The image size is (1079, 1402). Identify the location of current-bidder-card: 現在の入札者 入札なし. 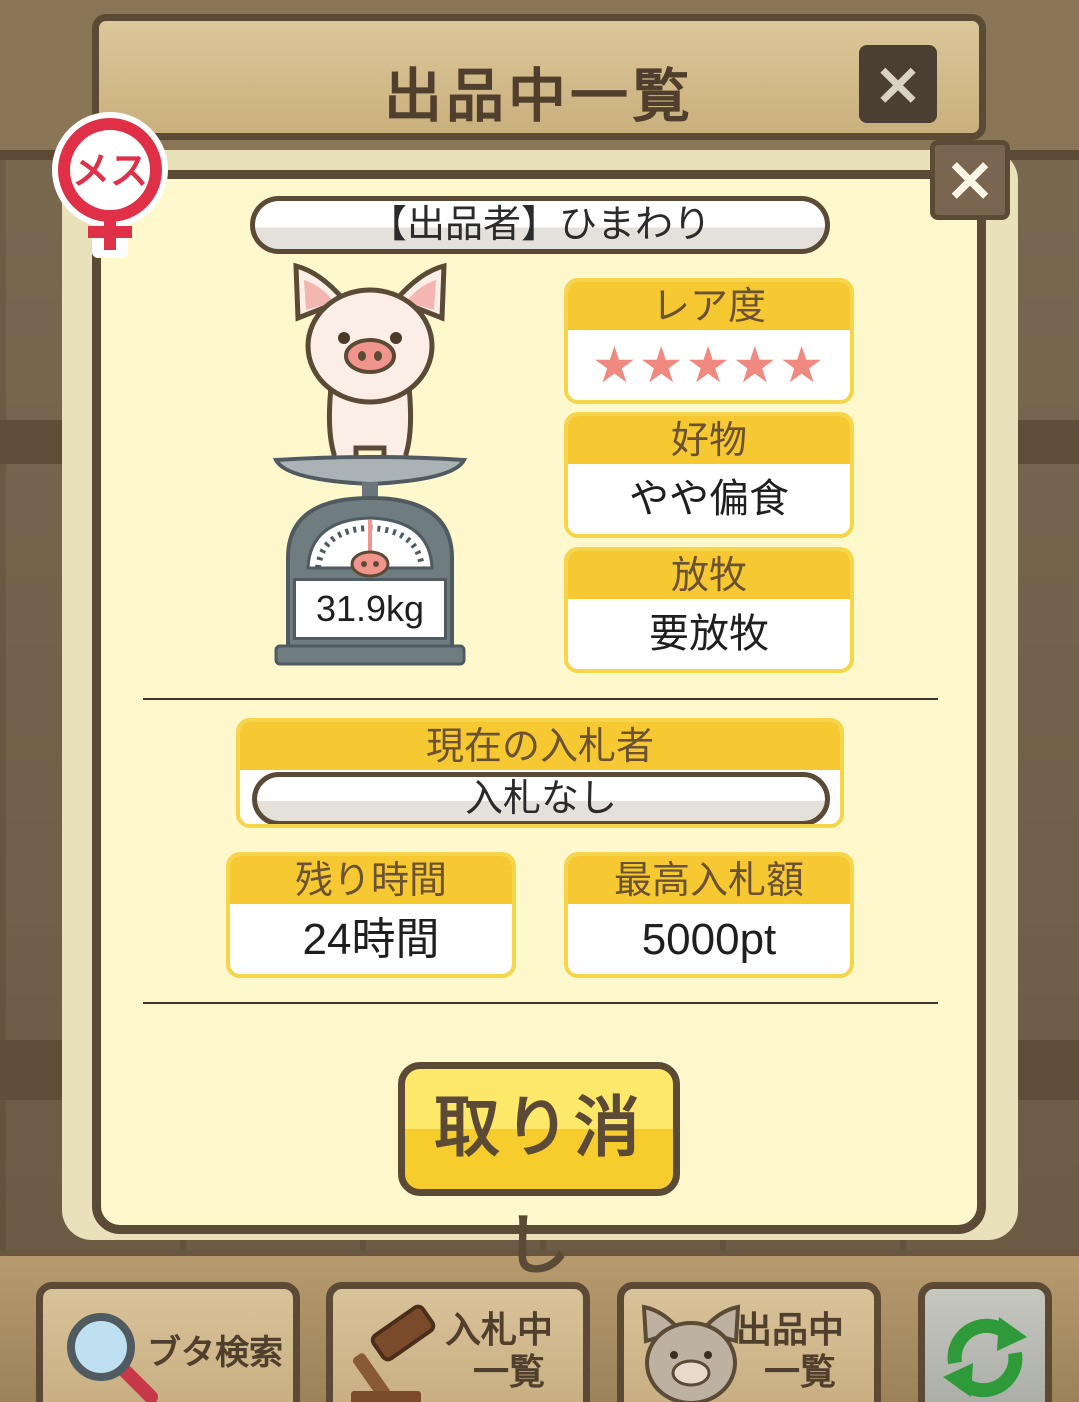
(540, 773).